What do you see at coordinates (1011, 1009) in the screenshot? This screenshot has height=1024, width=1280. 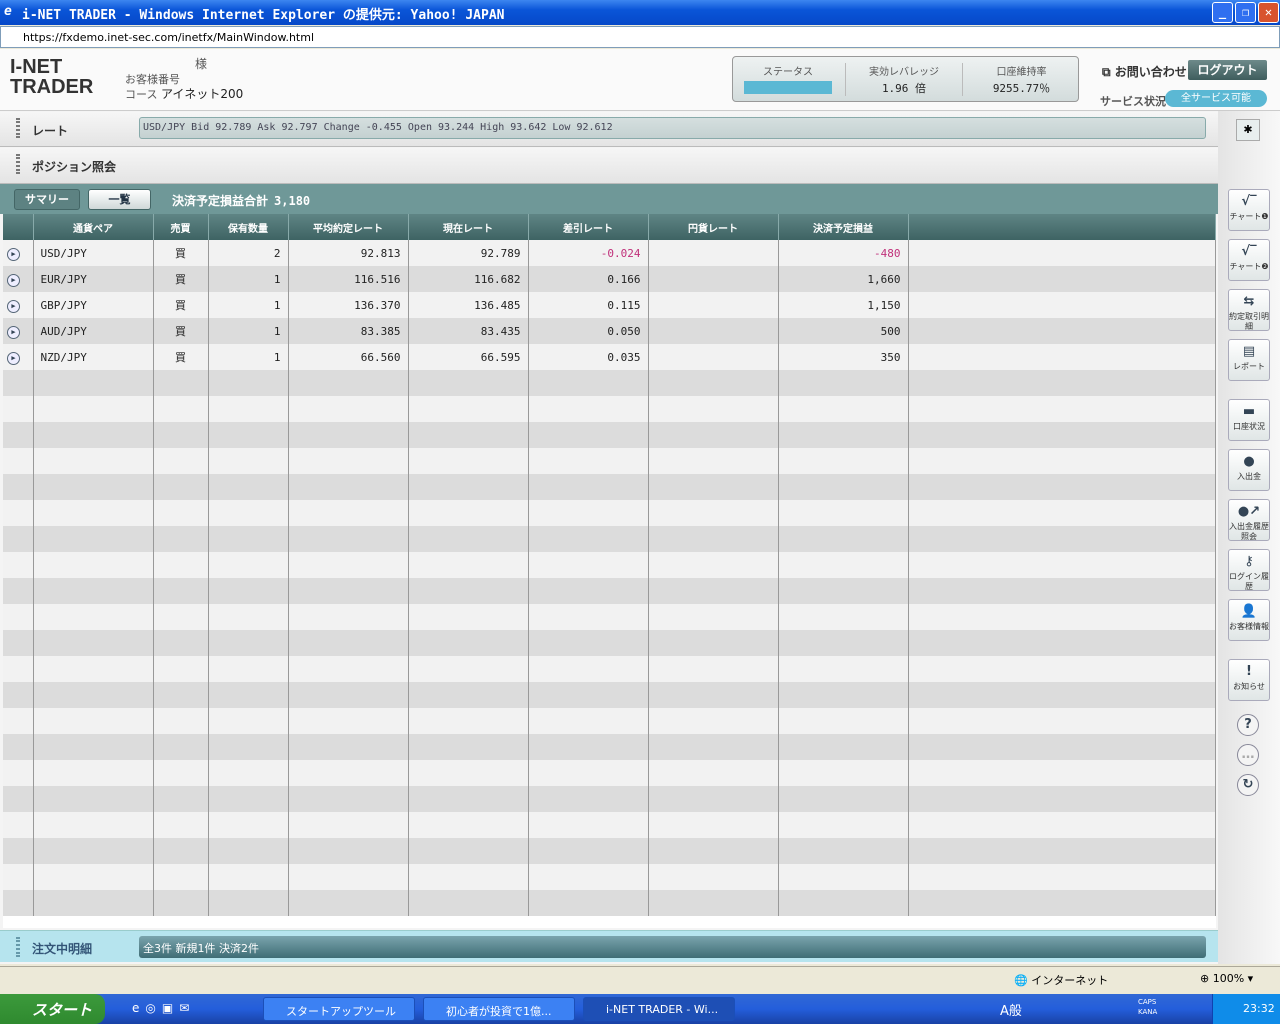 I see `ime-indicator: A般` at bounding box center [1011, 1009].